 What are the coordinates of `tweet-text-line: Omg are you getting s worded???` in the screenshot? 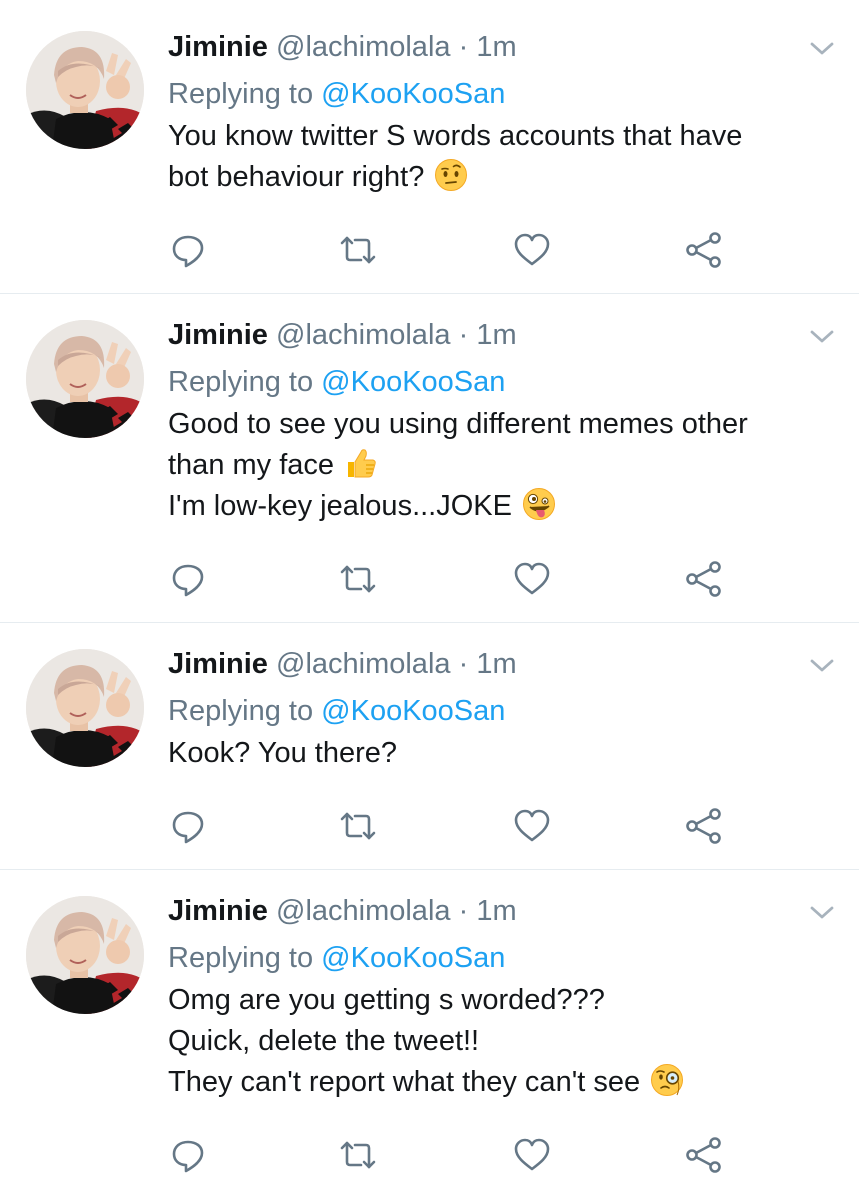 It's located at (386, 1000).